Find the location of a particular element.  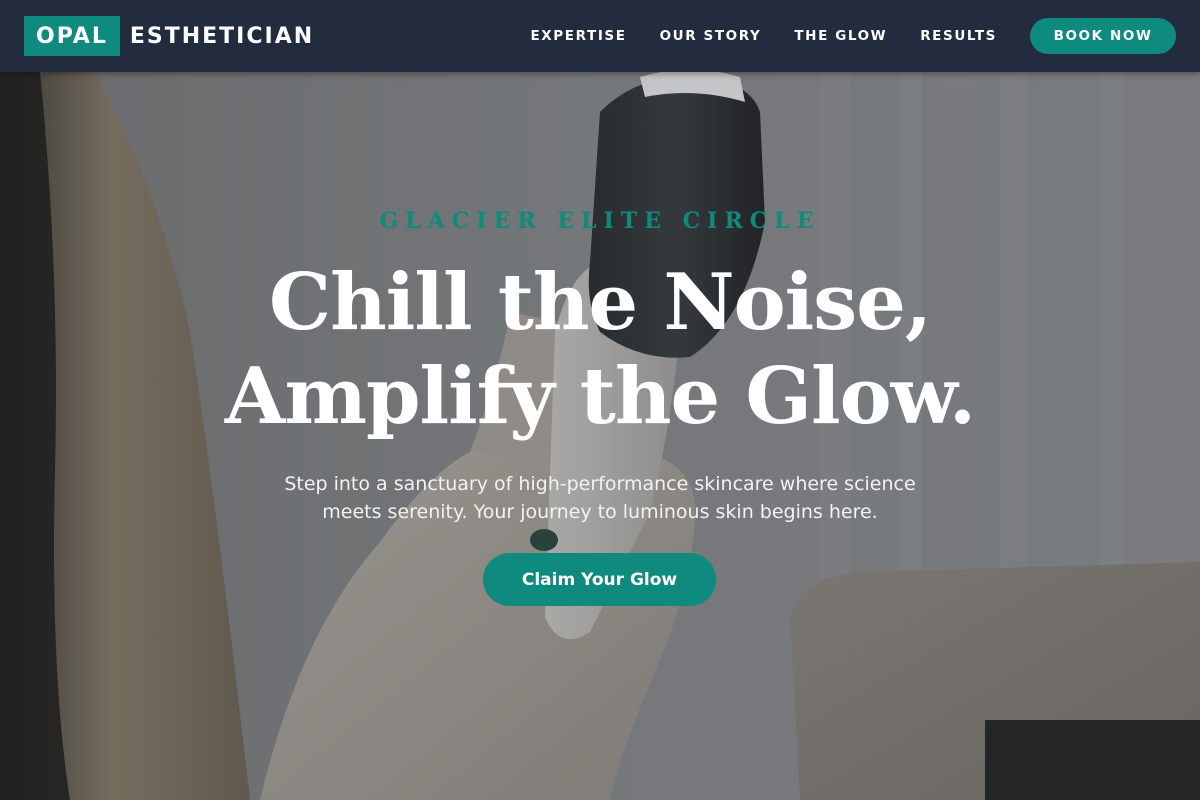

hero-headline-line-2: Amplify the Glow. is located at coordinates (600, 396).